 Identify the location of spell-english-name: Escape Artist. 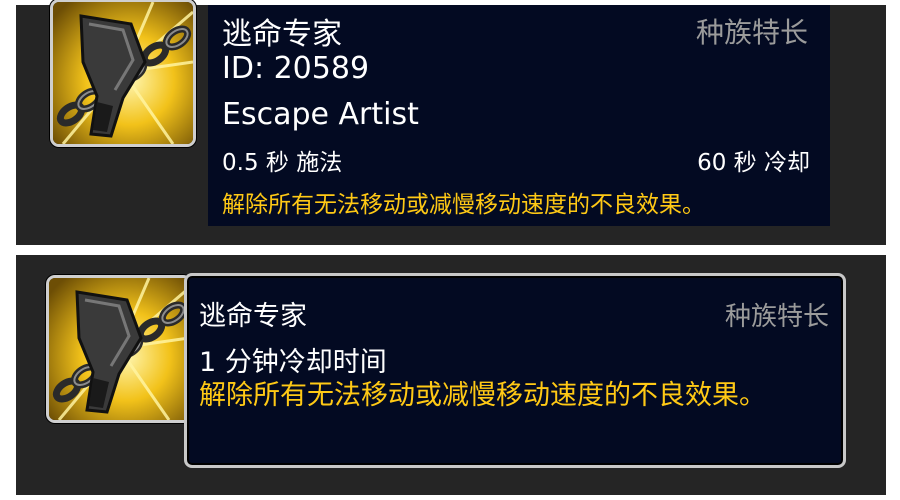
(320, 114).